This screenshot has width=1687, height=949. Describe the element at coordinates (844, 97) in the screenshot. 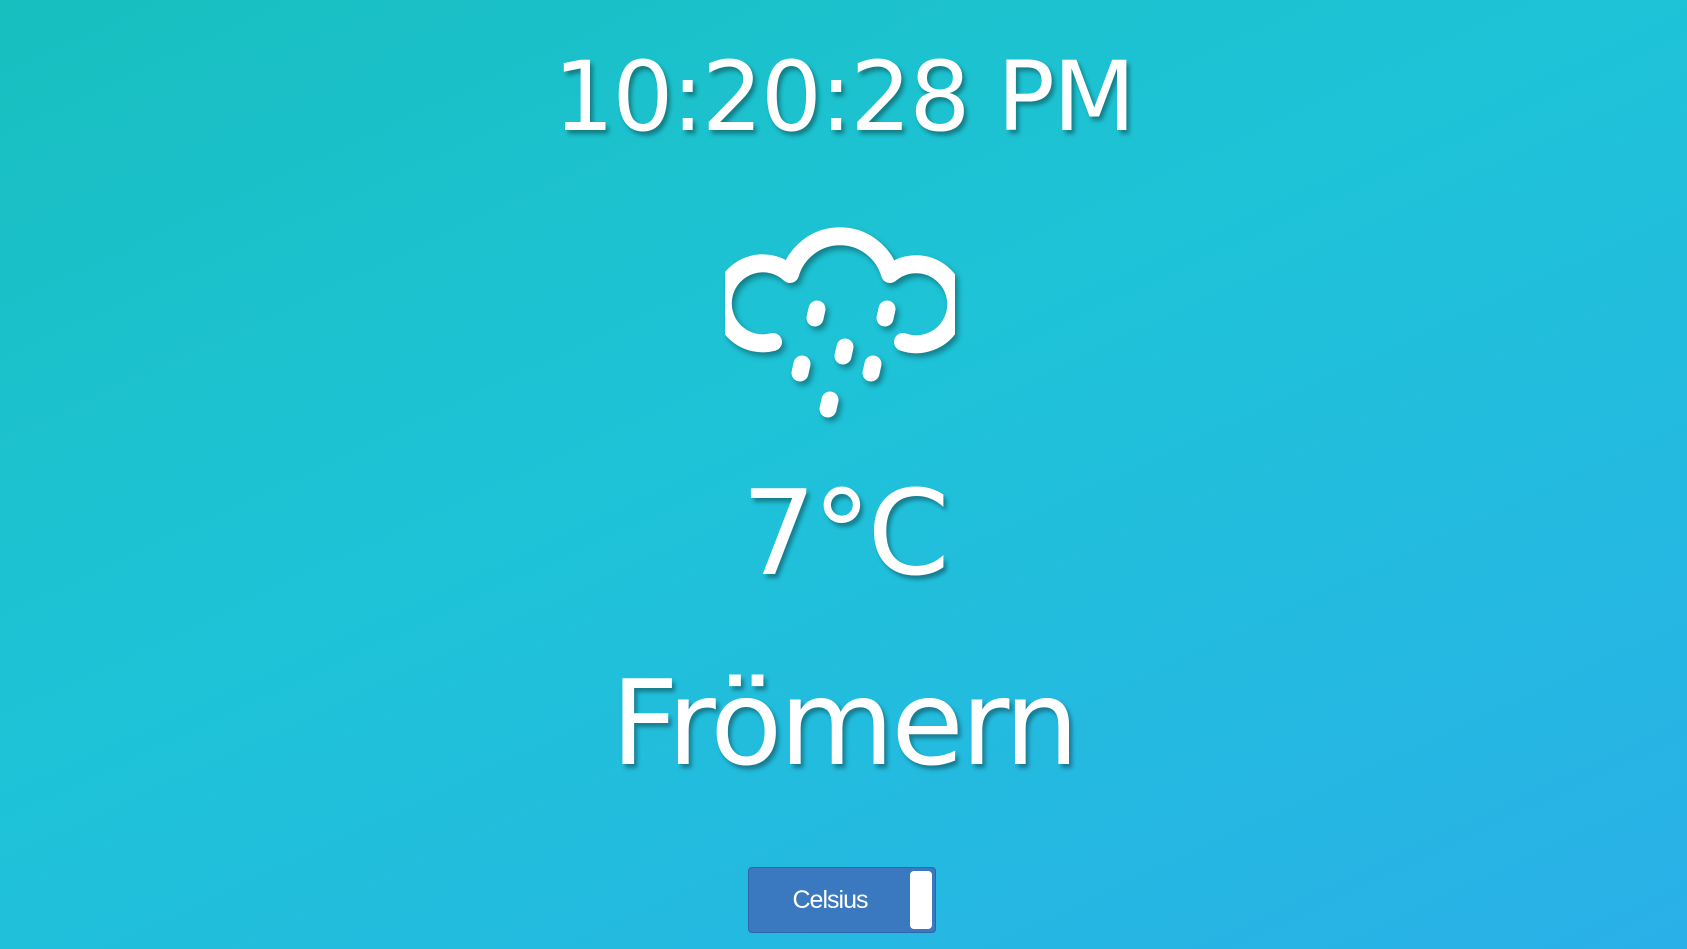

I see `clock-time: 10:20:28 PM` at that location.